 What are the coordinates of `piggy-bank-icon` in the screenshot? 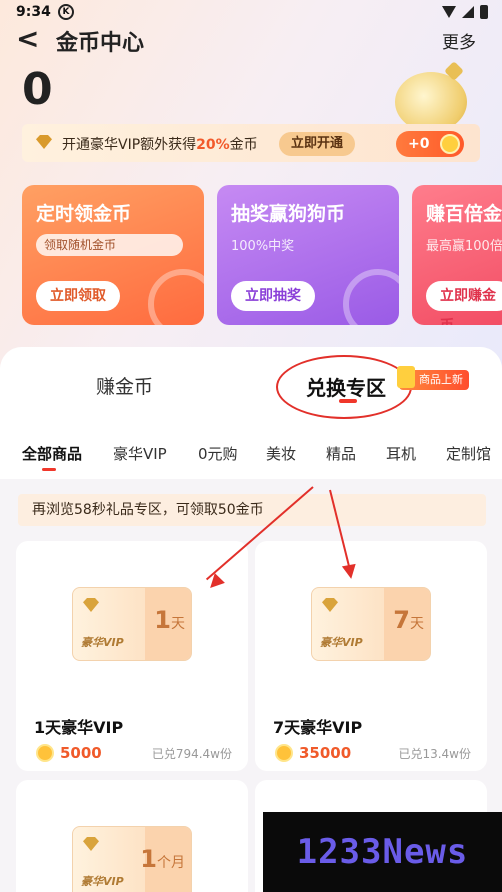 It's located at (431, 102).